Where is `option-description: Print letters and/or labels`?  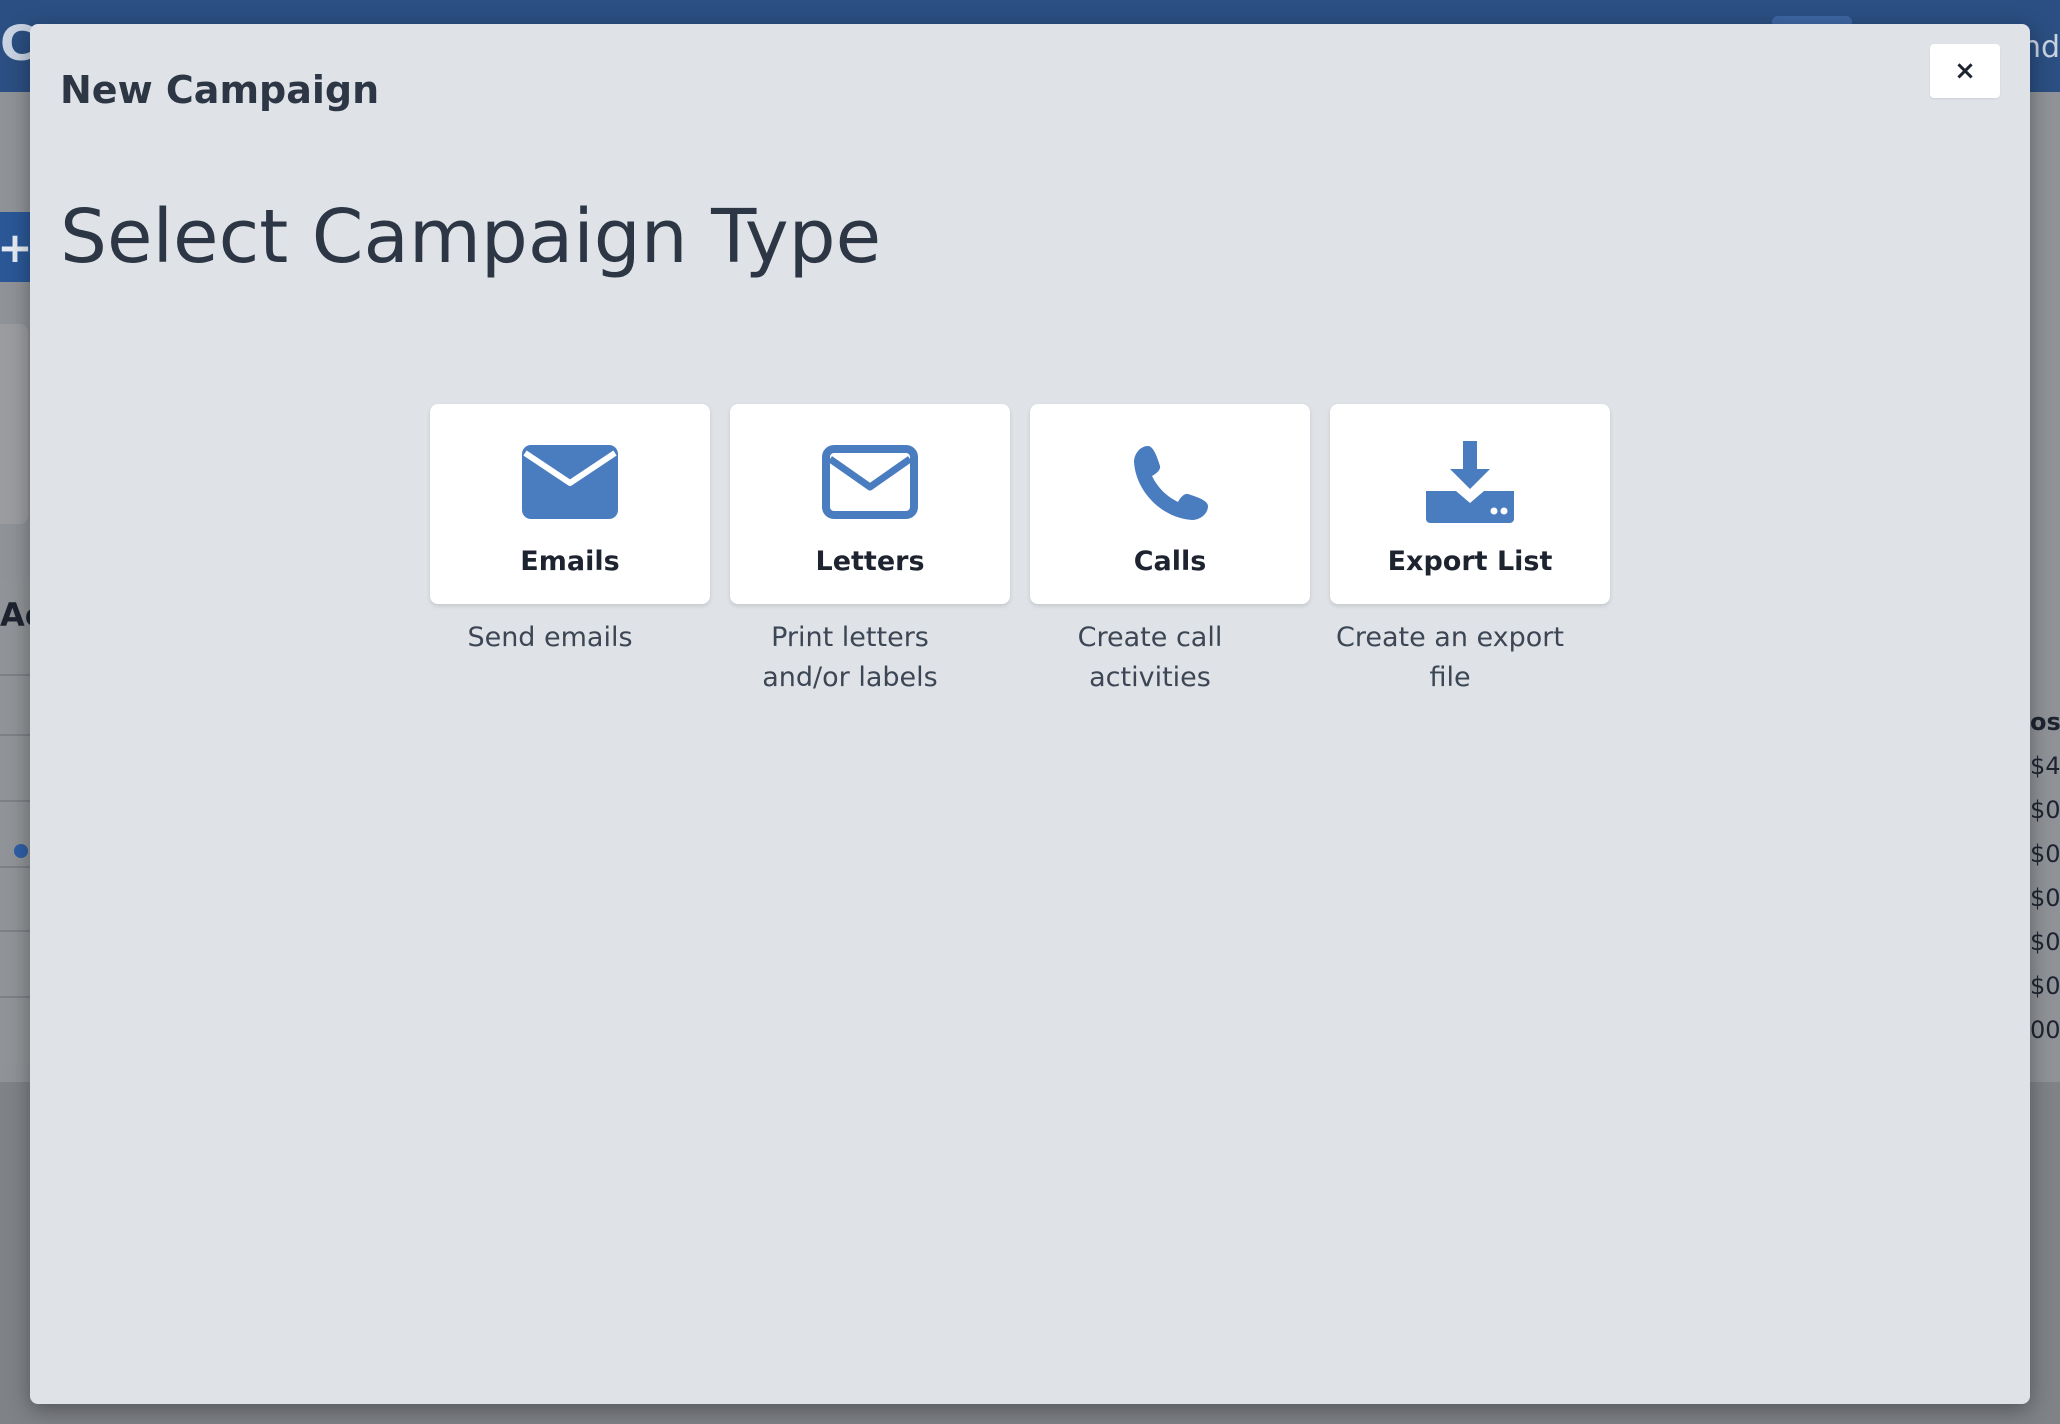 option-description: Print letters and/or labels is located at coordinates (850, 657).